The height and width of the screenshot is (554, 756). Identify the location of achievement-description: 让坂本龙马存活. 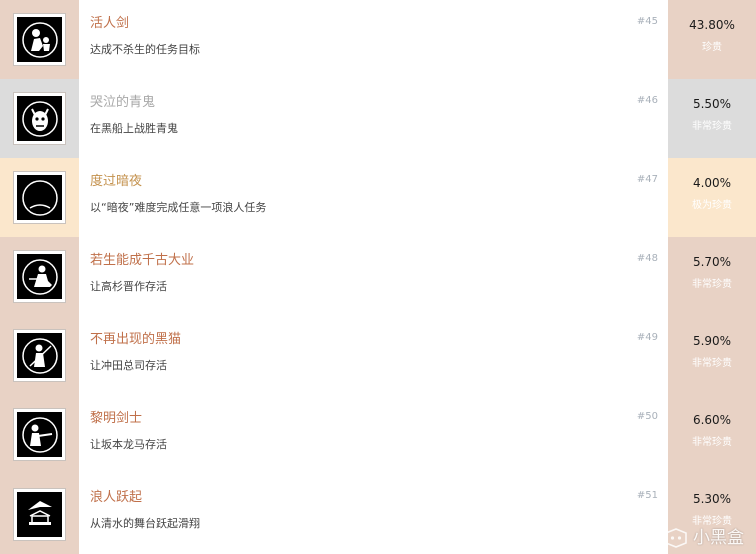
(128, 444).